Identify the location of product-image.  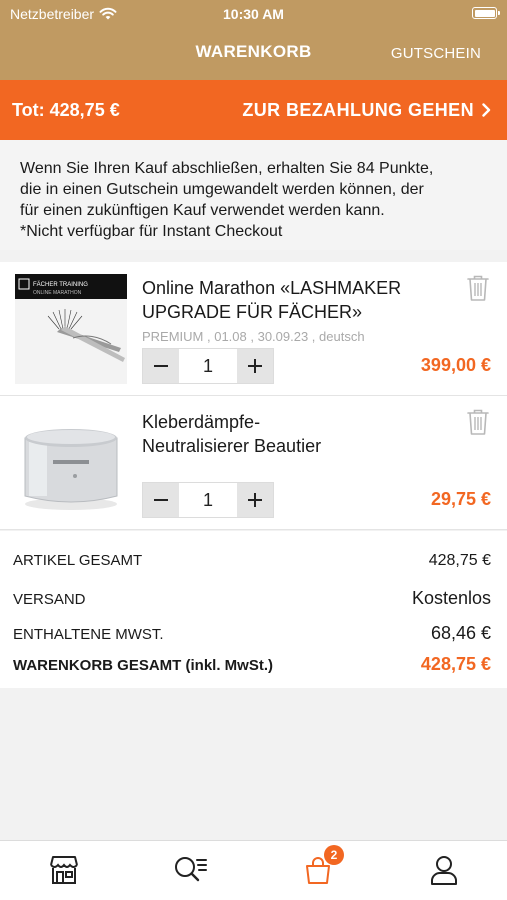
(71, 463).